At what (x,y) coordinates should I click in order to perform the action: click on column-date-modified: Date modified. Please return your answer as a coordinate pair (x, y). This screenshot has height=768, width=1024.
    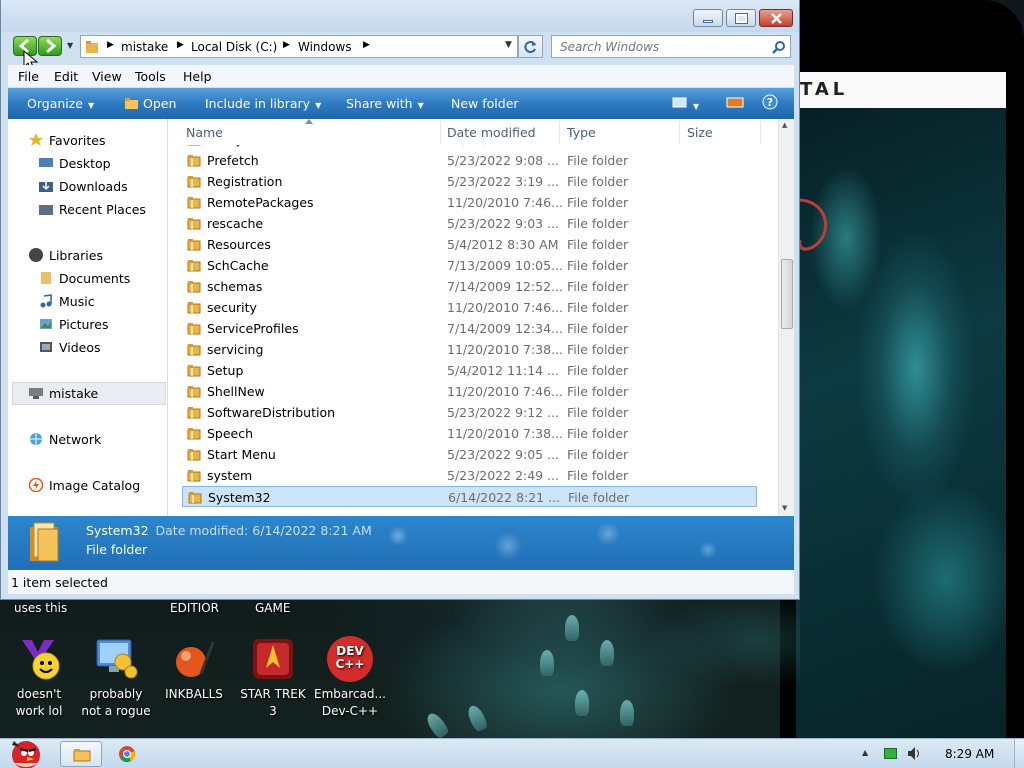
    Looking at the image, I should click on (491, 132).